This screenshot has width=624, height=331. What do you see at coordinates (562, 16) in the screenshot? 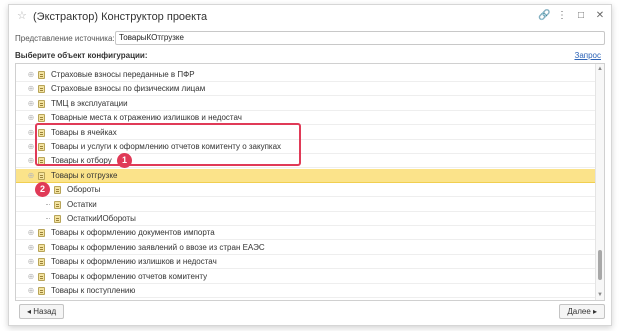
I see `more-menu-icon: ⋮` at bounding box center [562, 16].